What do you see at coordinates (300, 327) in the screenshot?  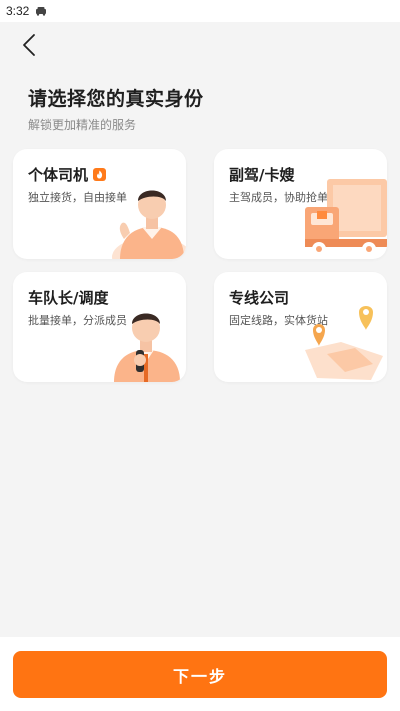 I see `role-card-line-company: 专线公司 固定线路，实体货站` at bounding box center [300, 327].